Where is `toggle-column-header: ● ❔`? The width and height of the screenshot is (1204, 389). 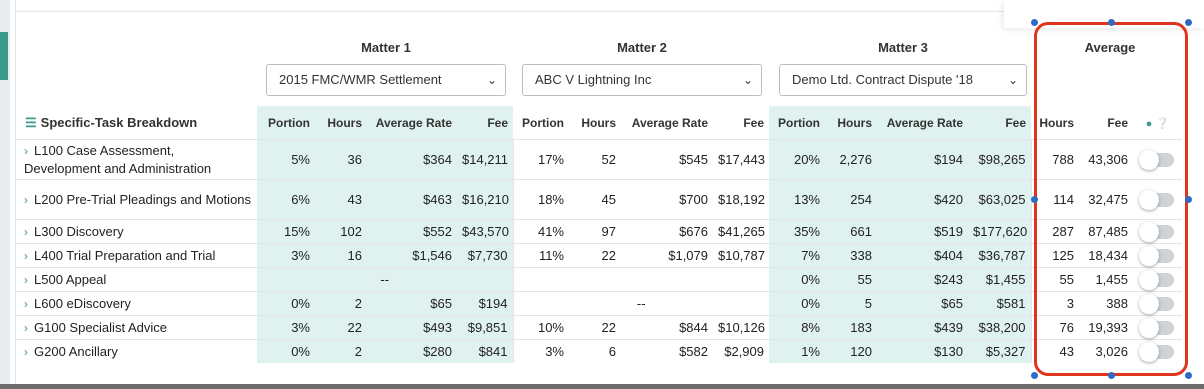 toggle-column-header: ● ❔ is located at coordinates (1157, 123).